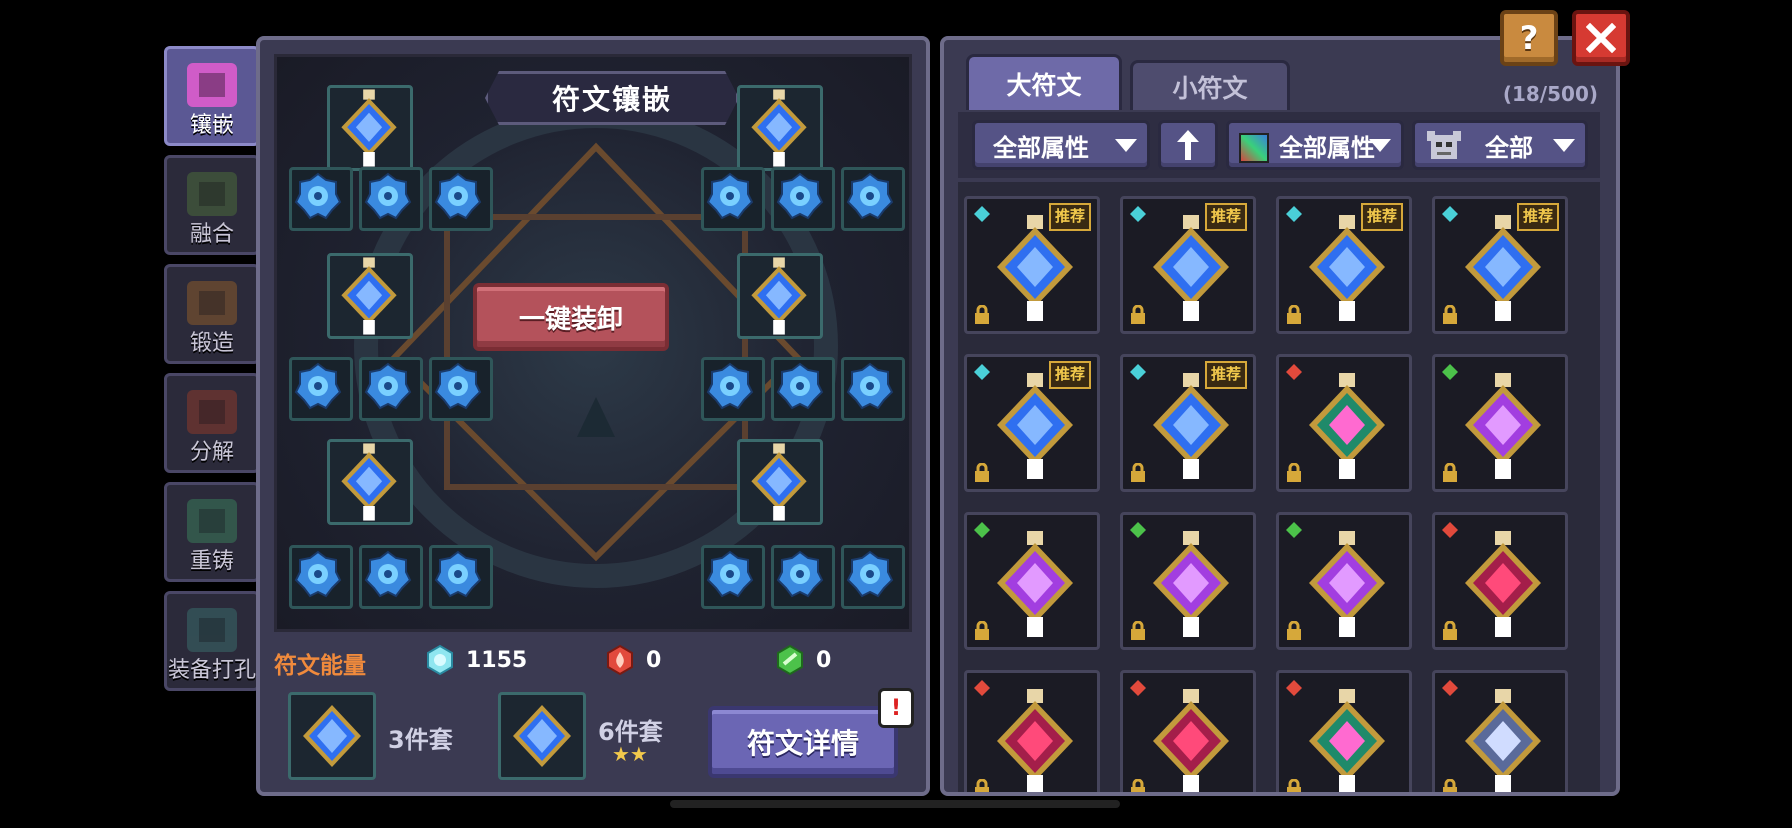  I want to click on element-filter-dropdown: 全部属性, so click(1315, 145).